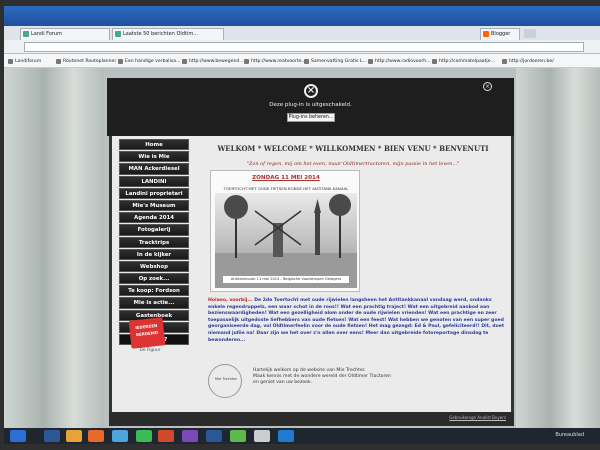 The image size is (600, 450). I want to click on menu-item-museum: Mie's Museum, so click(154, 205).